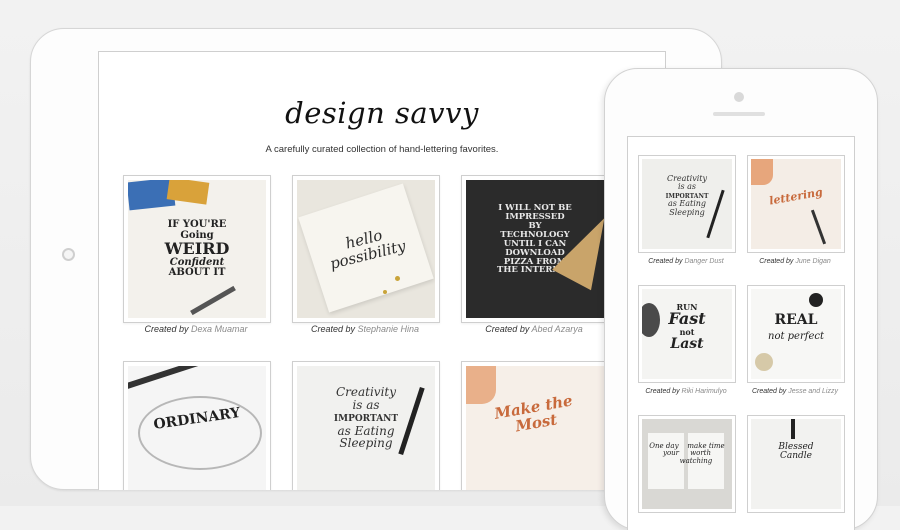 The width and height of the screenshot is (900, 530). I want to click on artwork-image: REAL not perfect, so click(796, 334).